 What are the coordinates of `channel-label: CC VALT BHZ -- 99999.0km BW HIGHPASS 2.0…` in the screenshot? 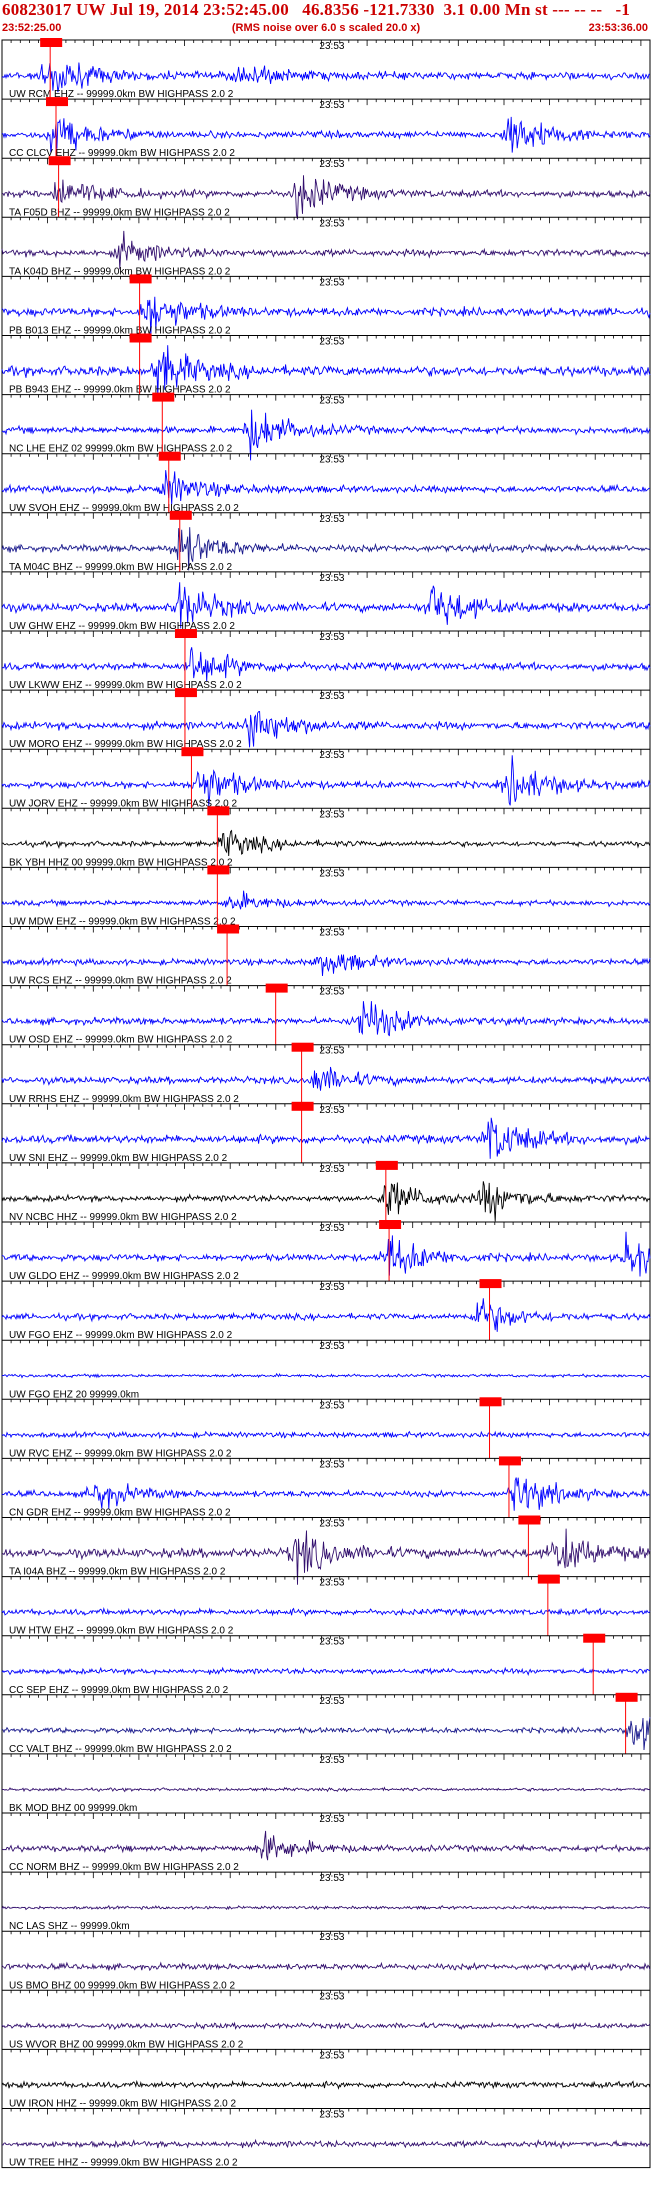 It's located at (120, 1749).